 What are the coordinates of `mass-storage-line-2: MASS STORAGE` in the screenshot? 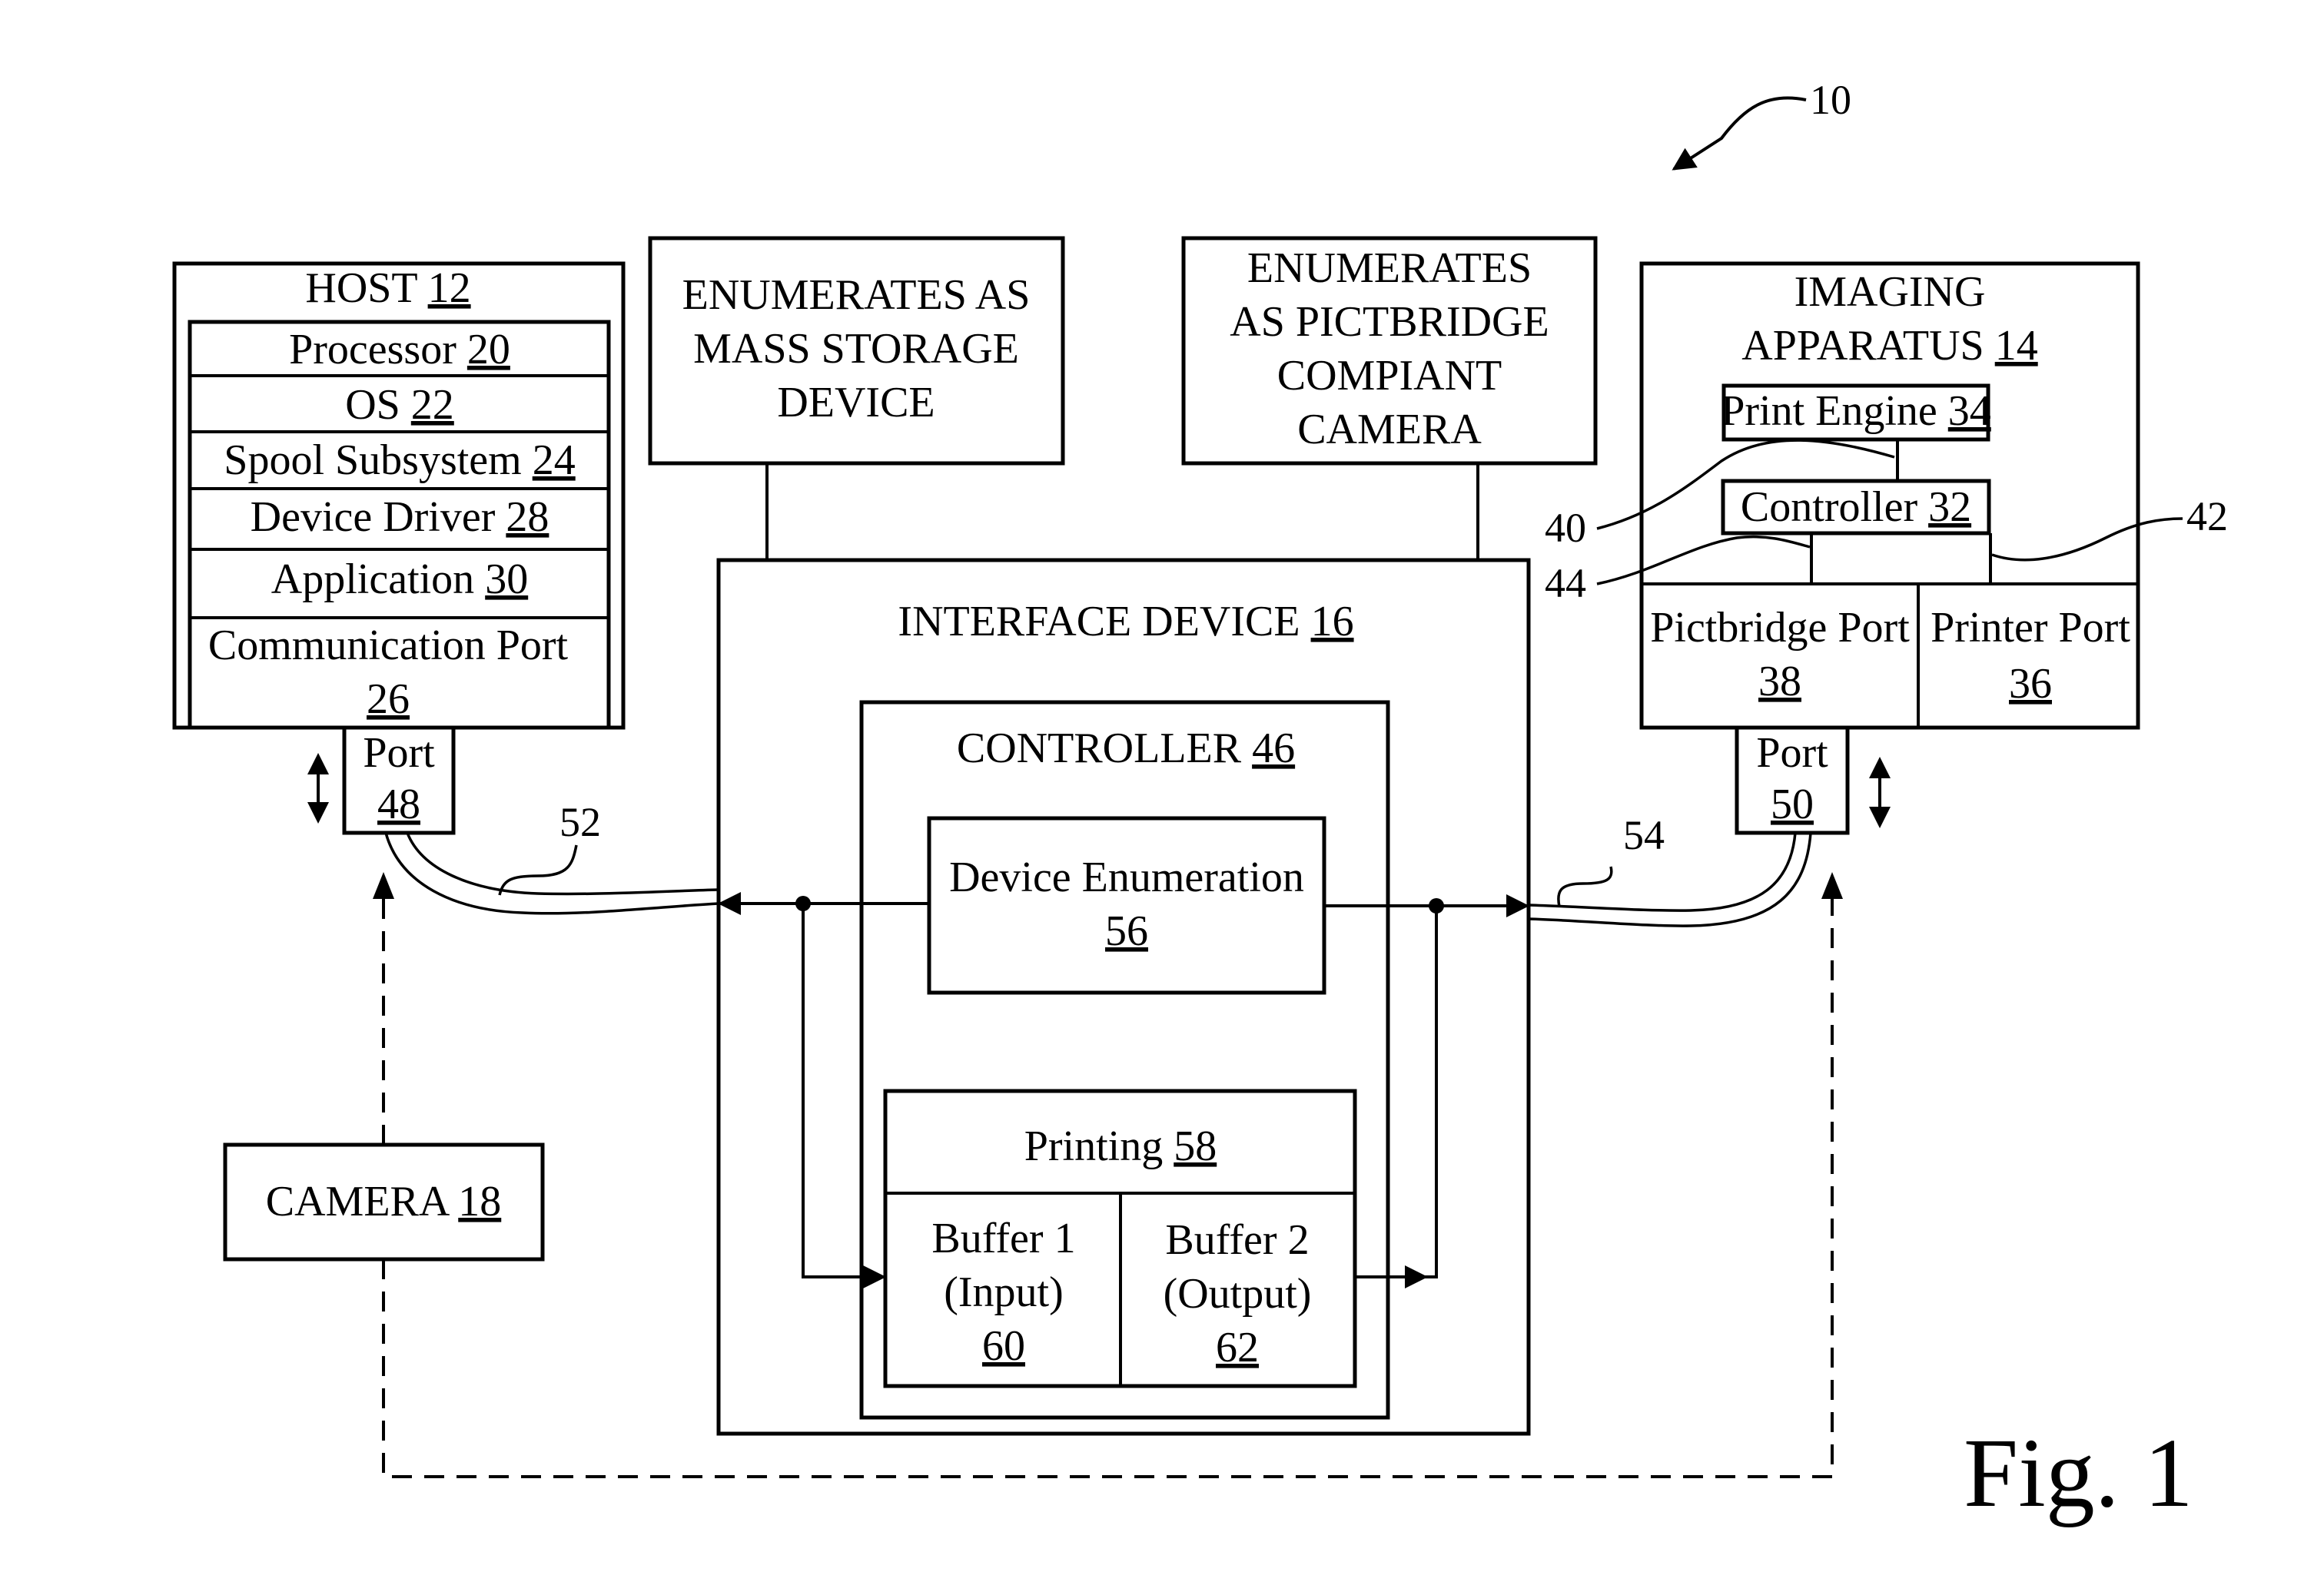 It's located at (856, 349).